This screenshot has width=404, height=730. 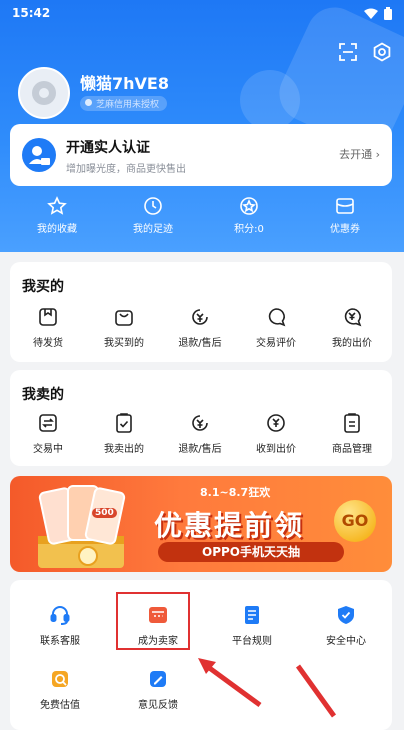 I want to click on verify-title: 开通实人认证, so click(x=108, y=148).